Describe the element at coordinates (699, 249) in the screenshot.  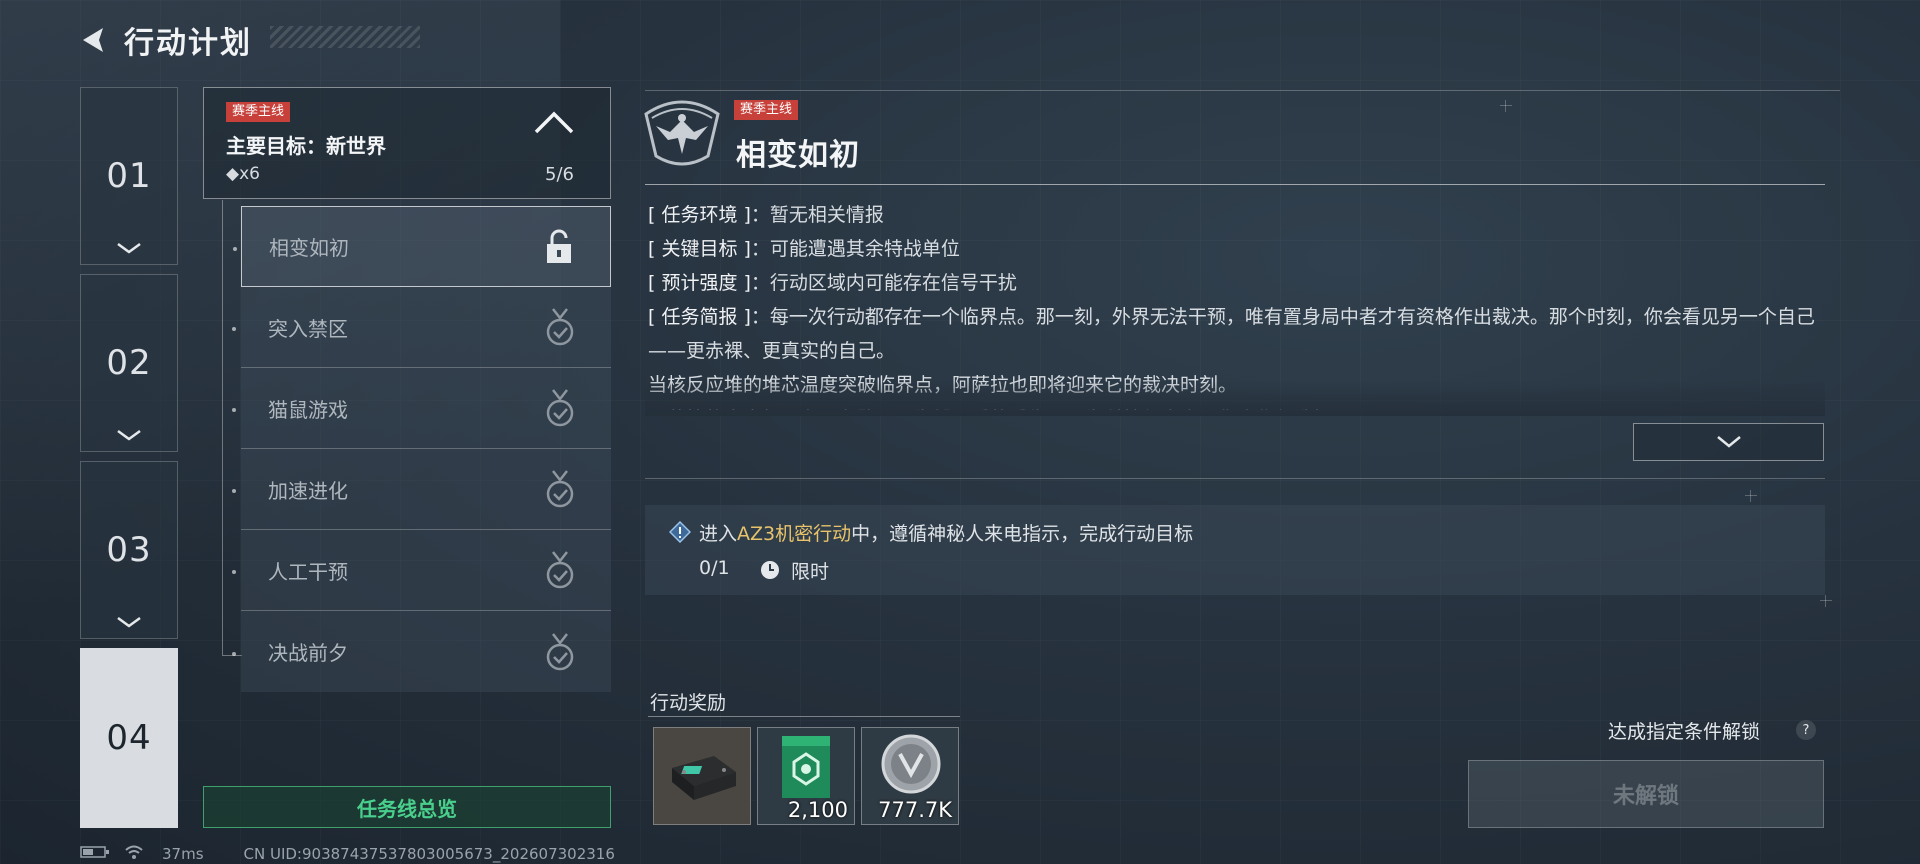
I see `info-label: [ 关键目标 ]` at that location.